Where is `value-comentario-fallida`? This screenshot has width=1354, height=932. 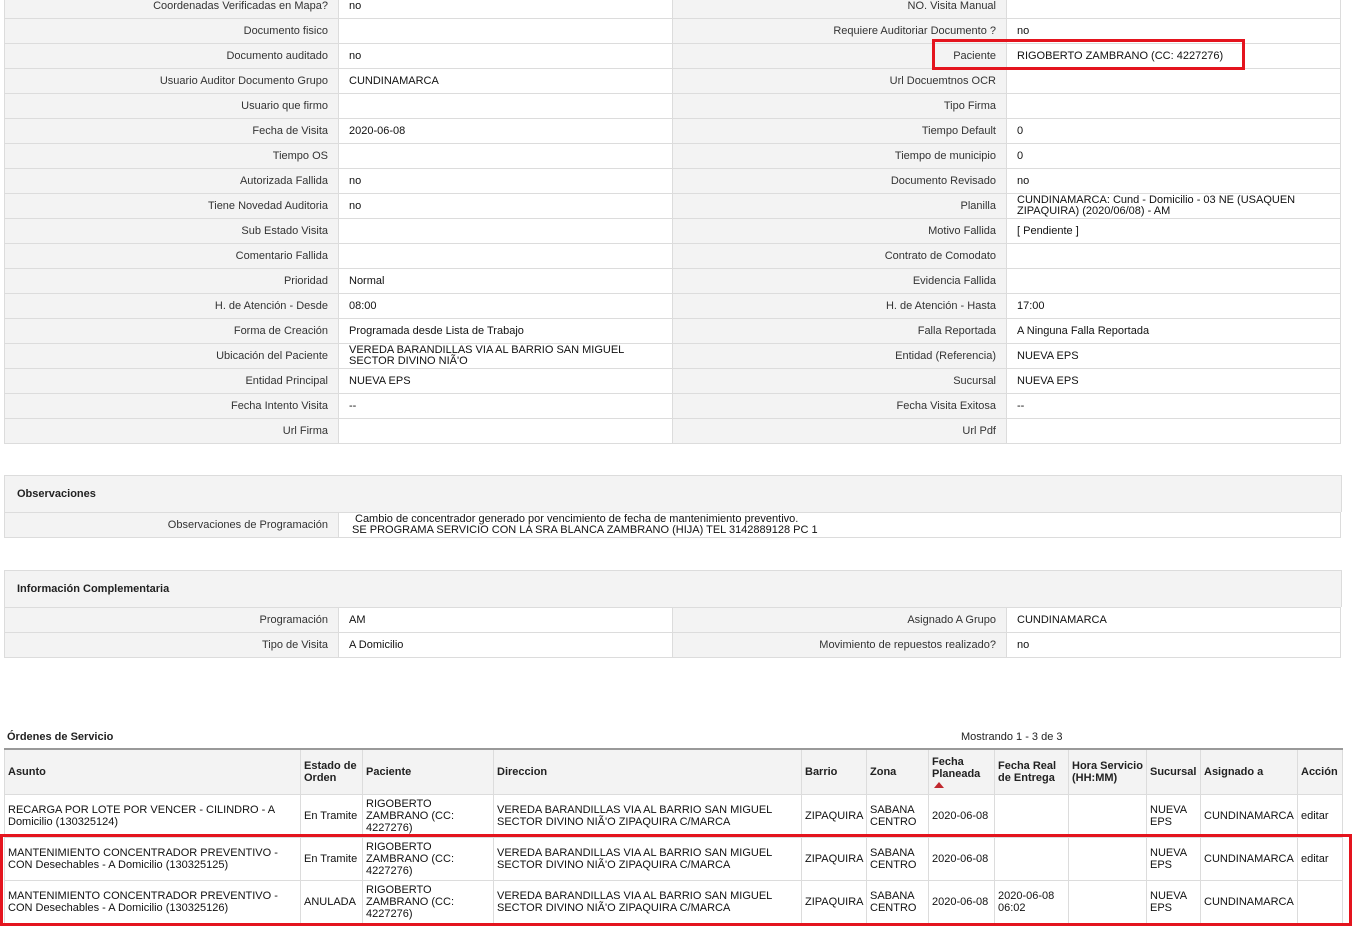 value-comentario-fallida is located at coordinates (505, 256).